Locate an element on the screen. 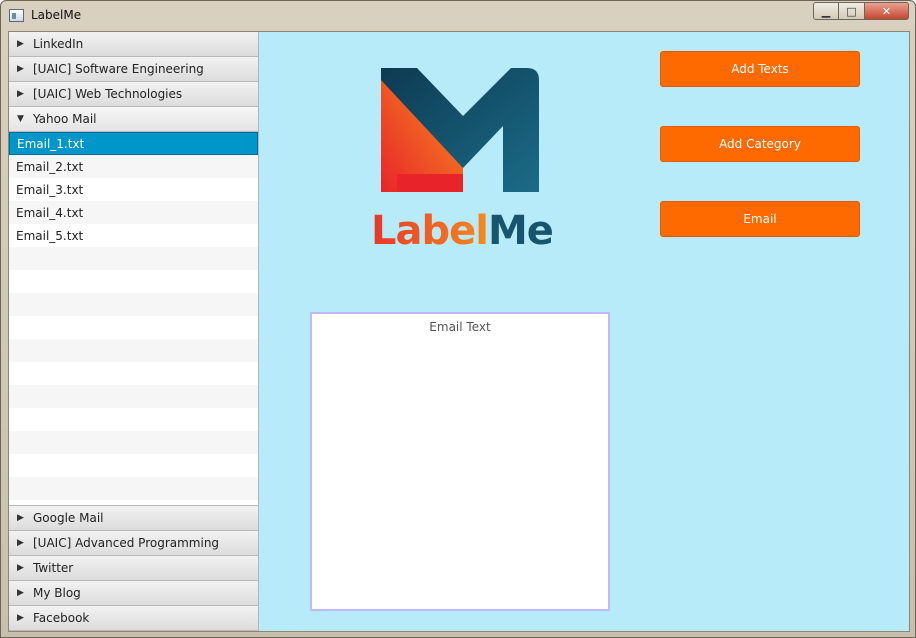  pane-label: LinkedIn is located at coordinates (58, 44).